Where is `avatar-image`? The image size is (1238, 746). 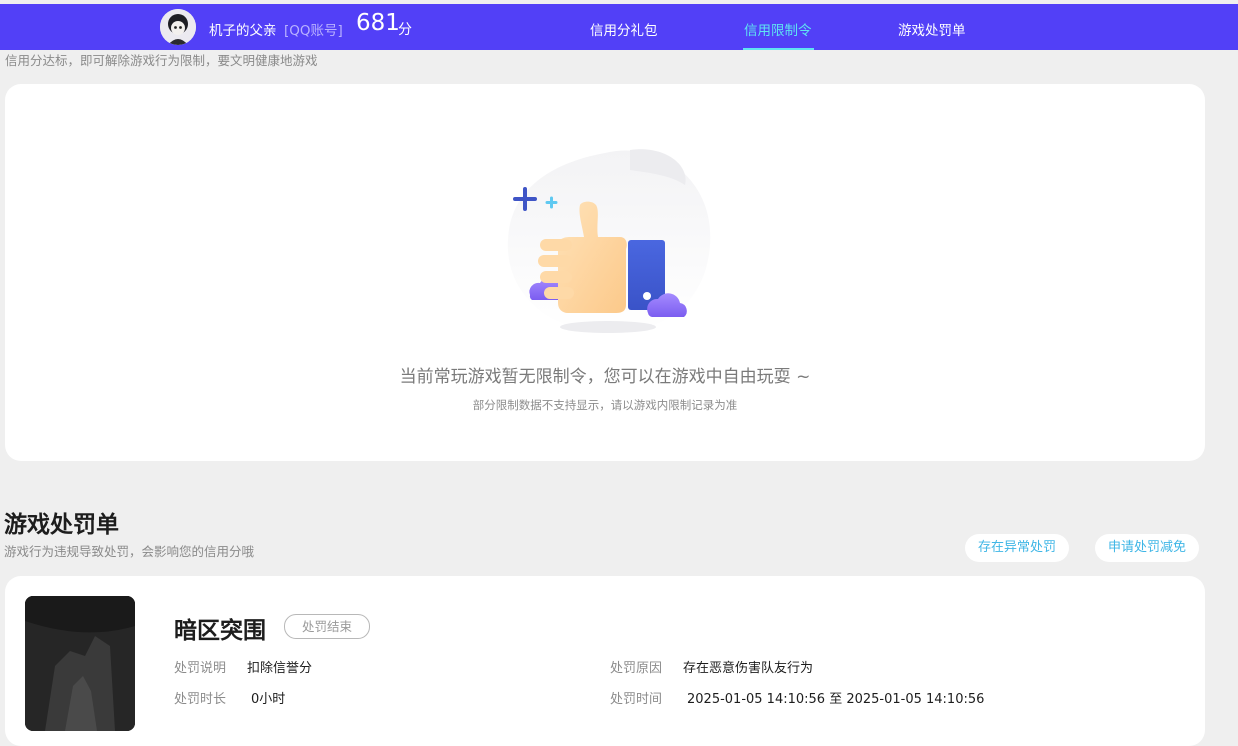
avatar-image is located at coordinates (178, 27).